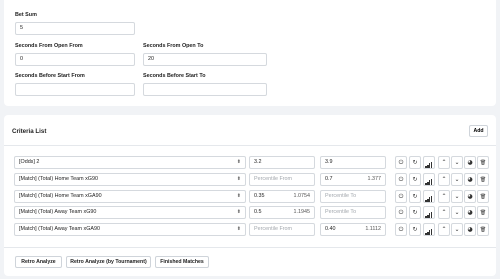 Image resolution: width=500 pixels, height=279 pixels. What do you see at coordinates (259, 196) in the screenshot?
I see `percentile-from-input-value: 0.35` at bounding box center [259, 196].